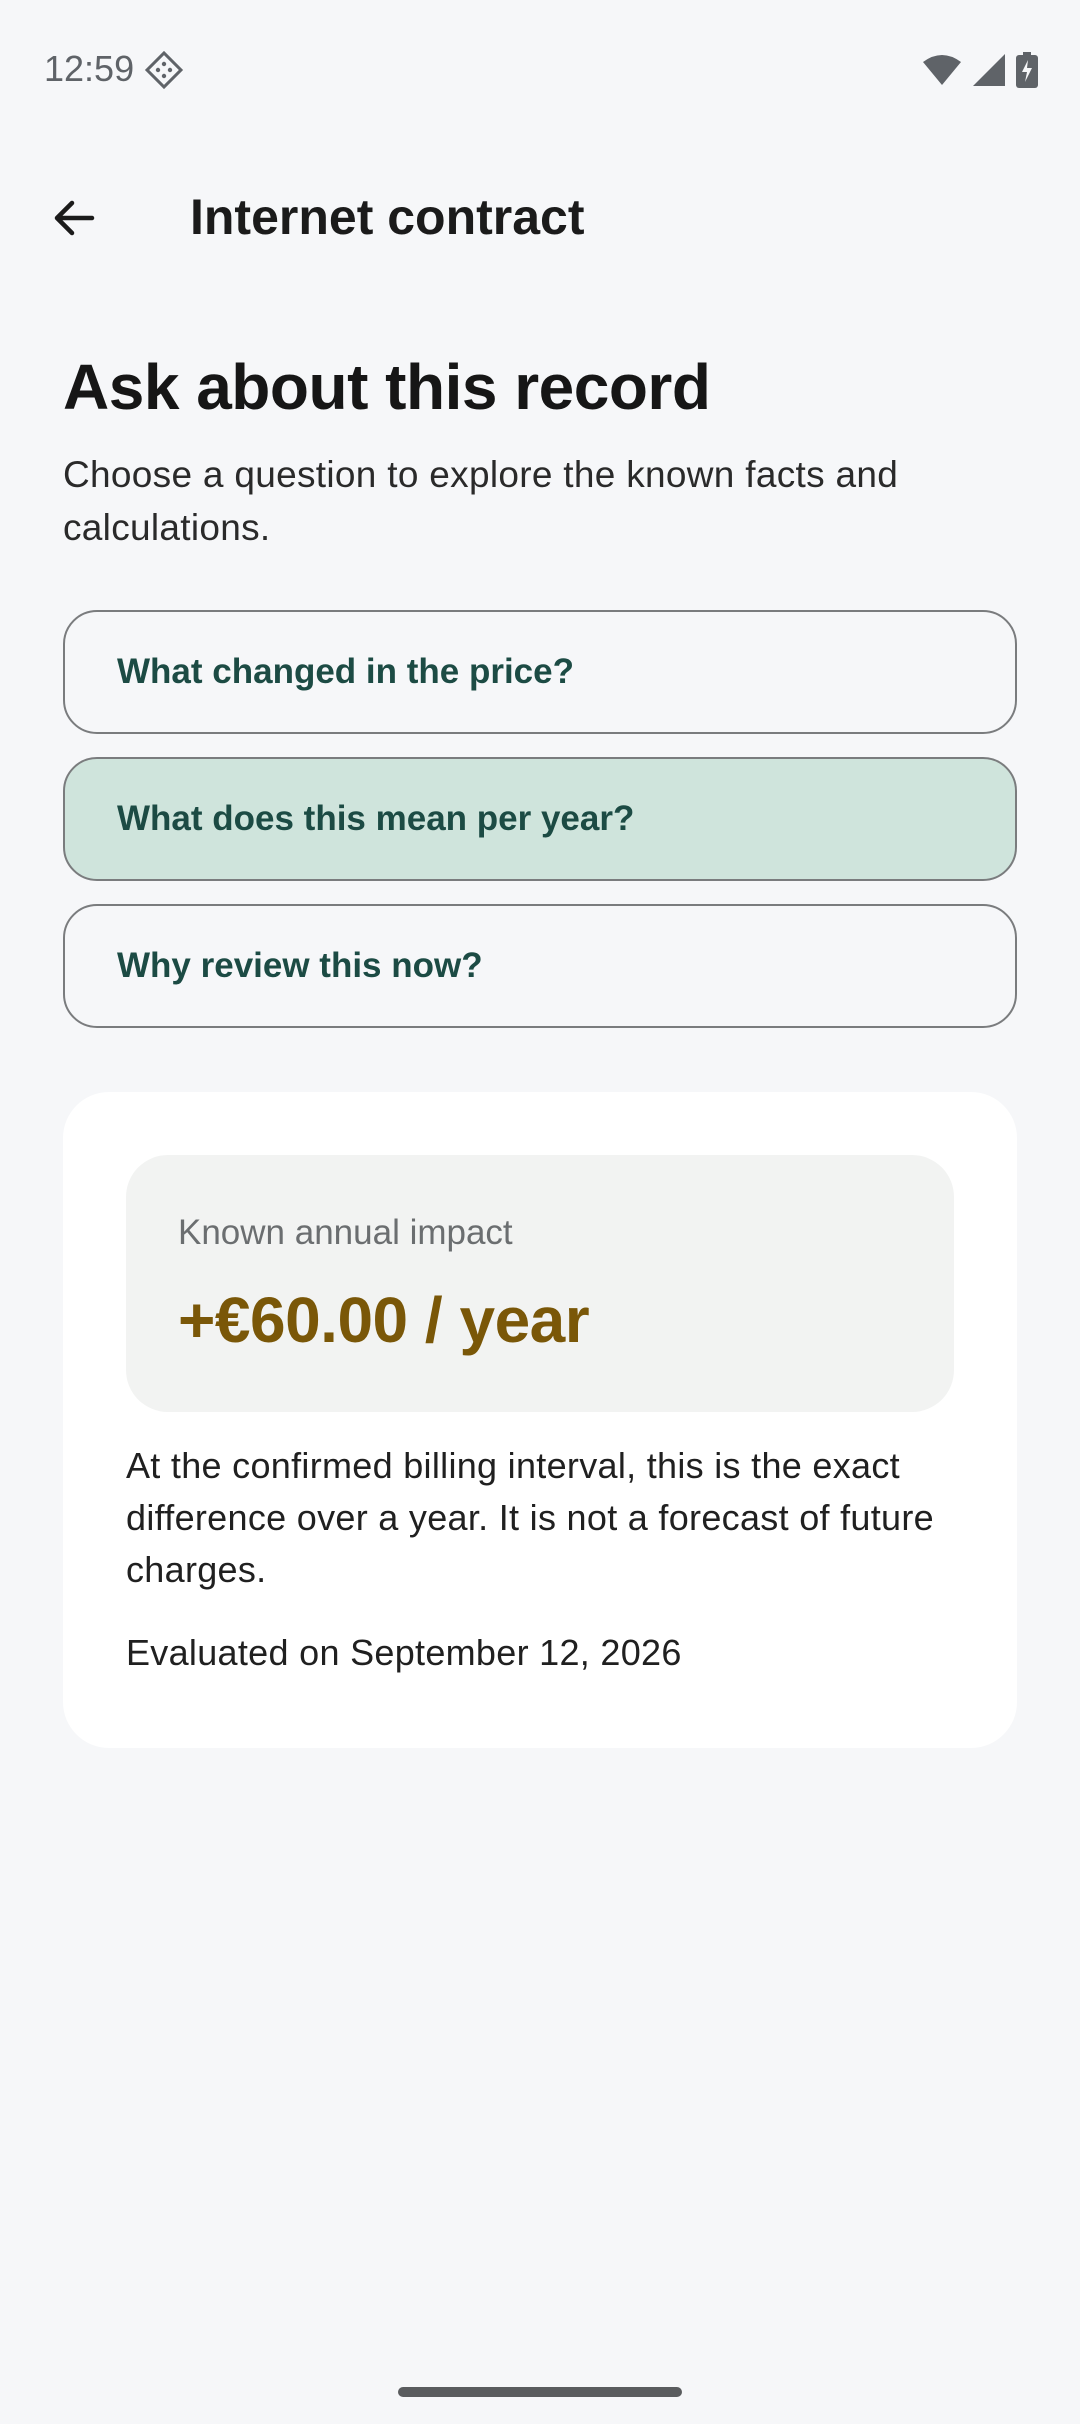  I want to click on status-icons, so click(980, 72).